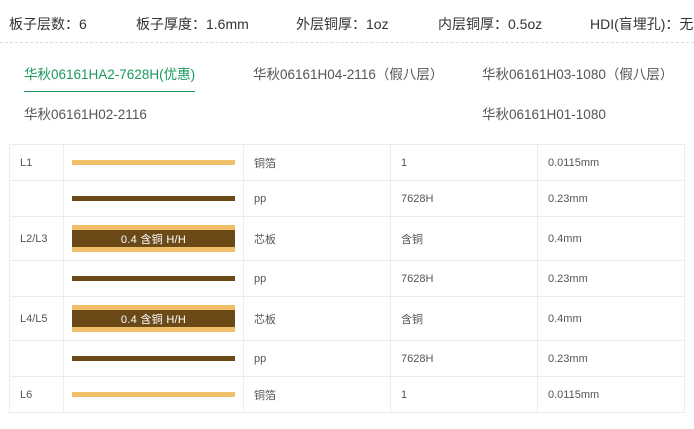 The image size is (694, 429). Describe the element at coordinates (577, 73) in the screenshot. I see `tab-06161h03-1080: 华秋06161H03-1080（假八层）` at that location.